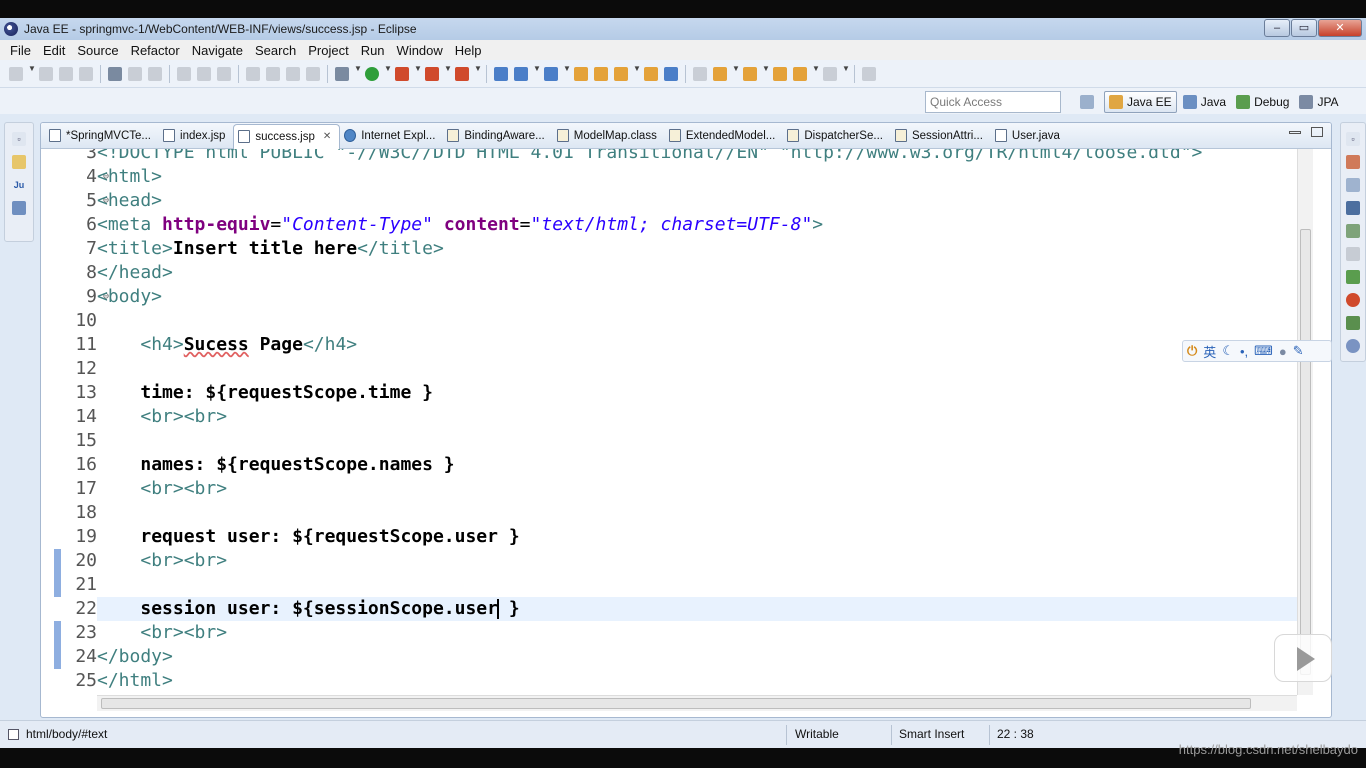  Describe the element at coordinates (1303, 658) in the screenshot. I see `video-play-button` at that location.